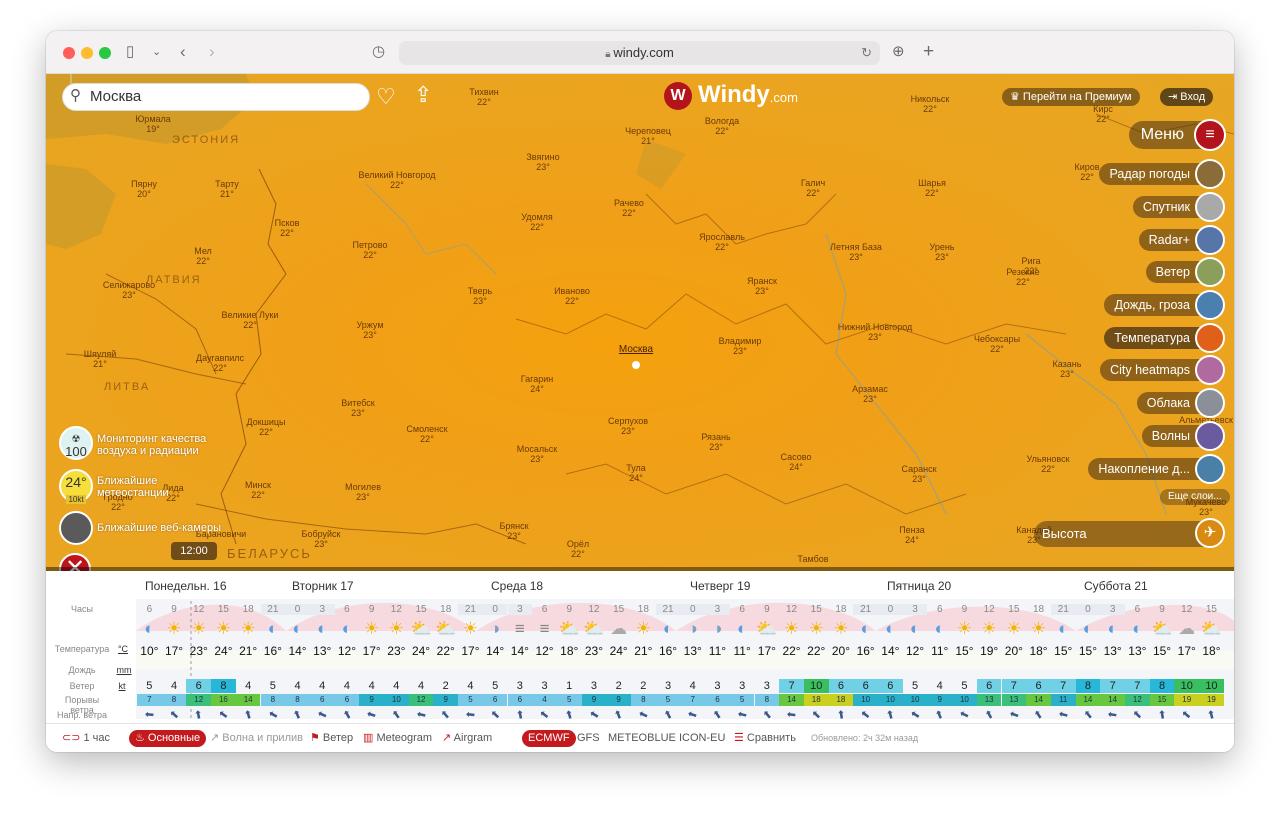 The image size is (1280, 814). What do you see at coordinates (1071, 97) in the screenshot?
I see `premium-button: ♛ Перейти на Премиум` at bounding box center [1071, 97].